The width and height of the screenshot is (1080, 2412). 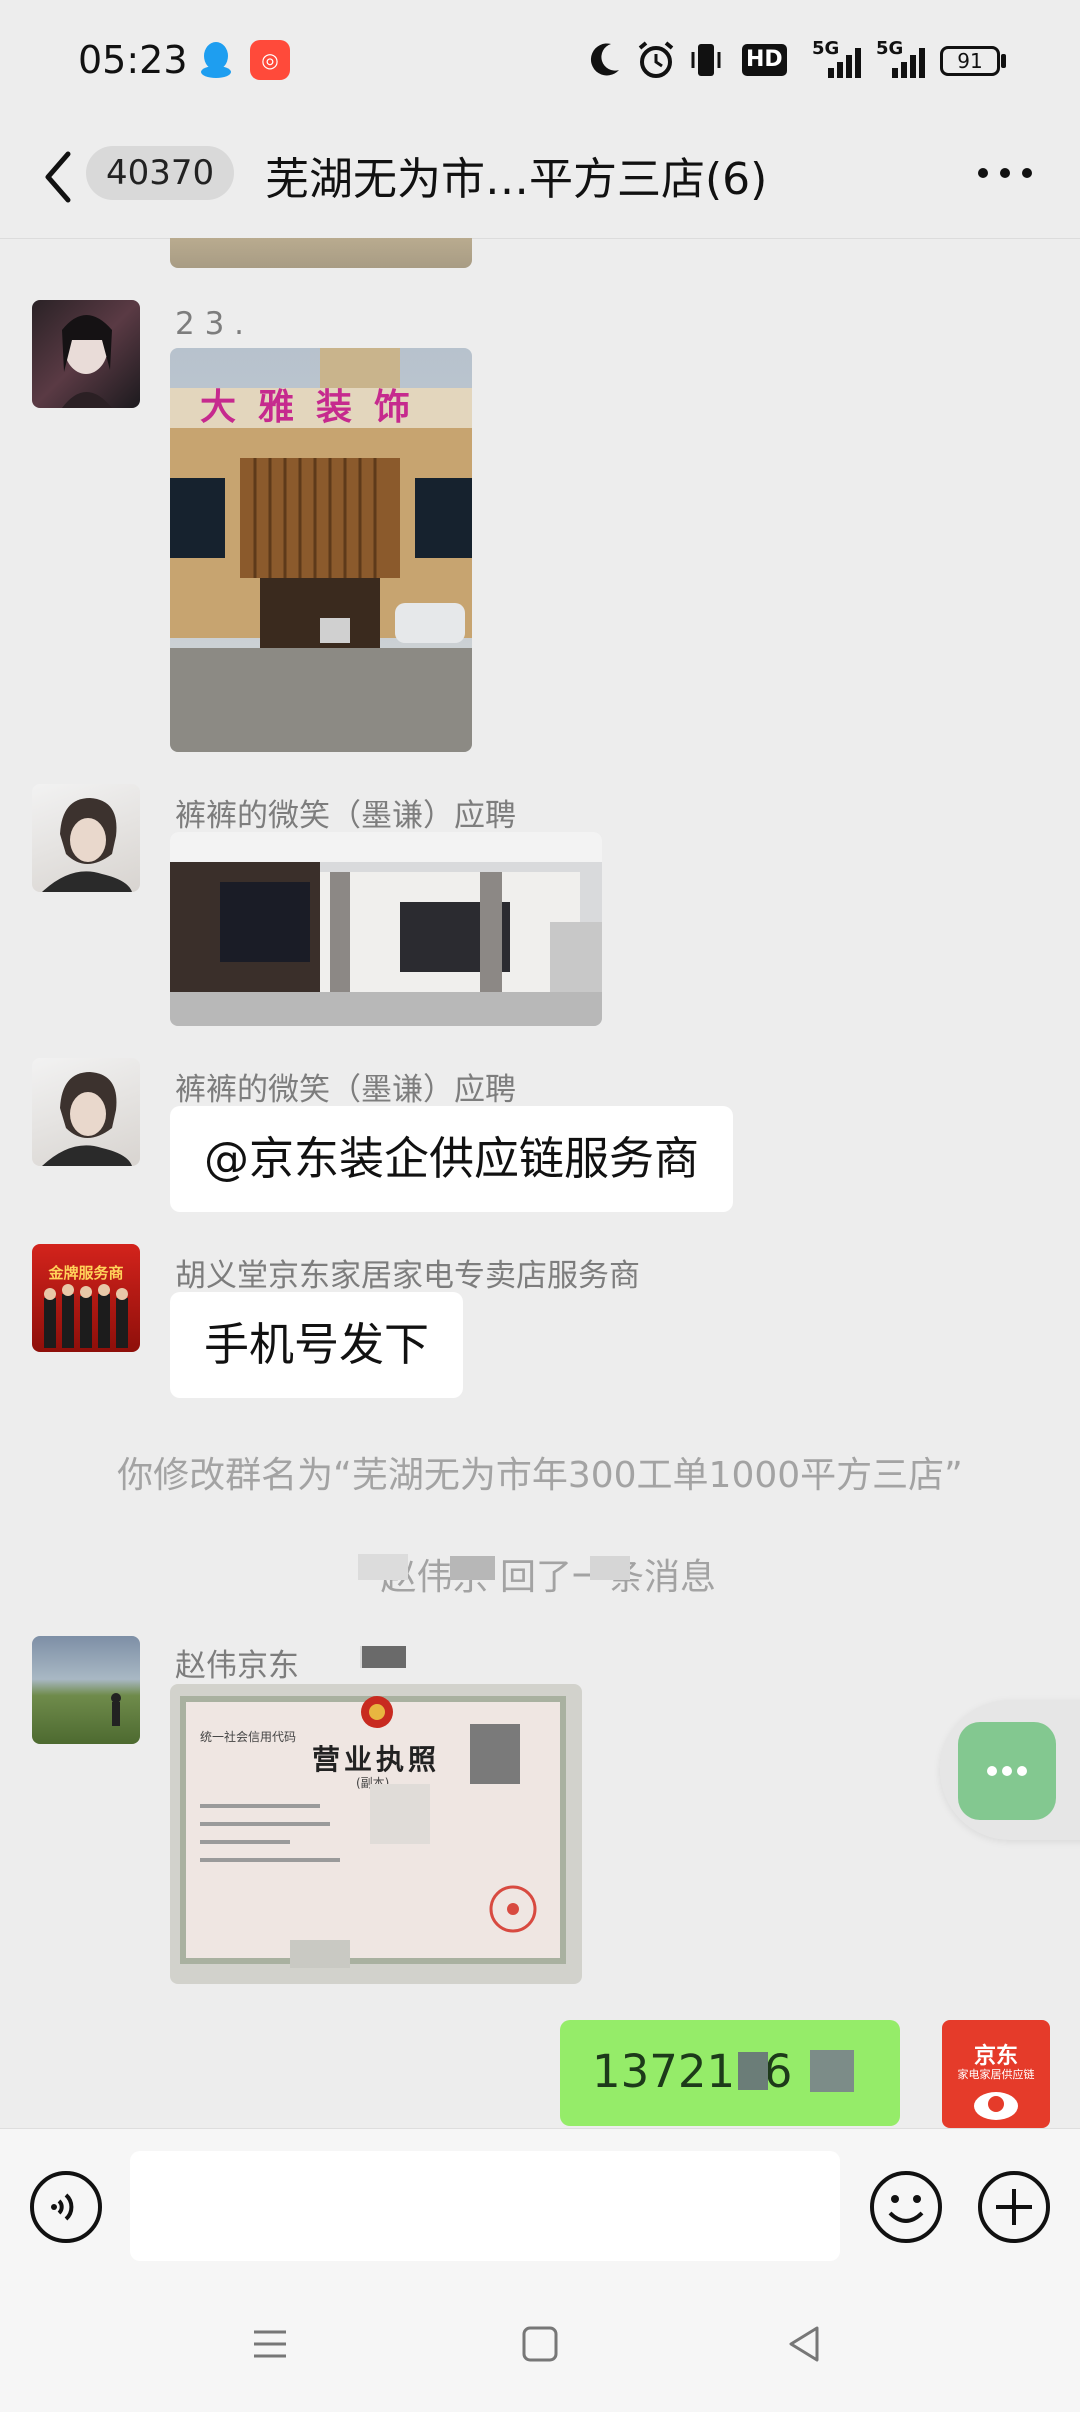 What do you see at coordinates (485, 2206) in the screenshot?
I see `message-input` at bounding box center [485, 2206].